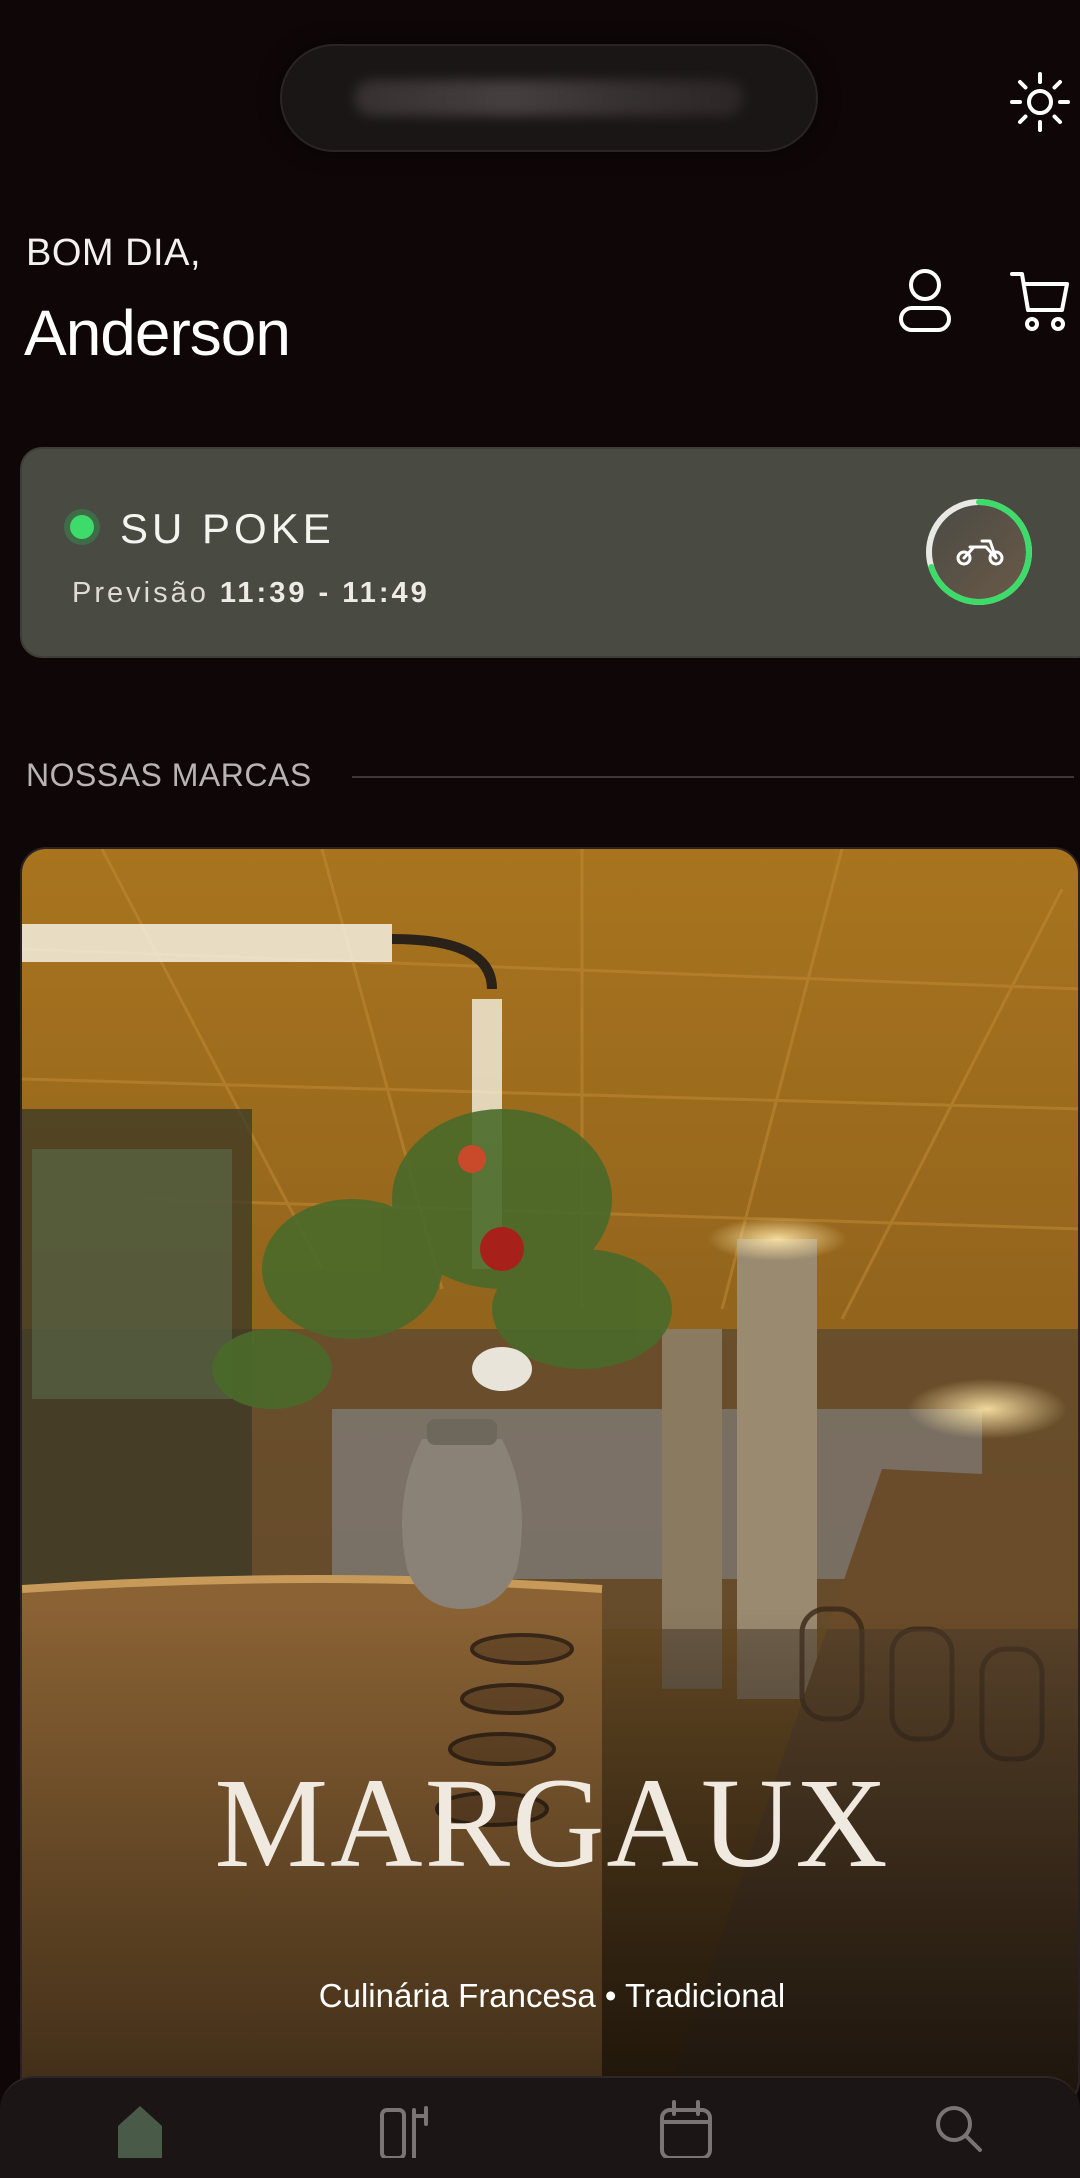  What do you see at coordinates (956, 2128) in the screenshot?
I see `search-icon` at bounding box center [956, 2128].